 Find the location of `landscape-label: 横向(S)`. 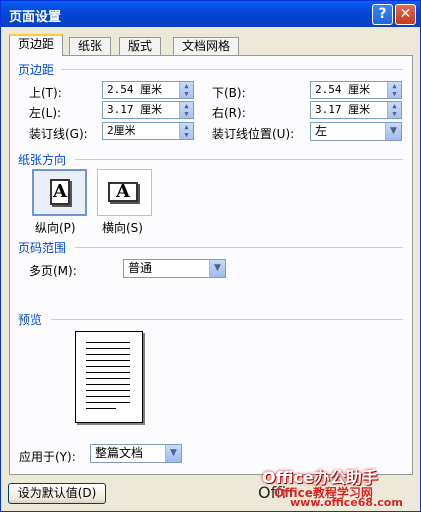

landscape-label: 横向(S) is located at coordinates (122, 228).